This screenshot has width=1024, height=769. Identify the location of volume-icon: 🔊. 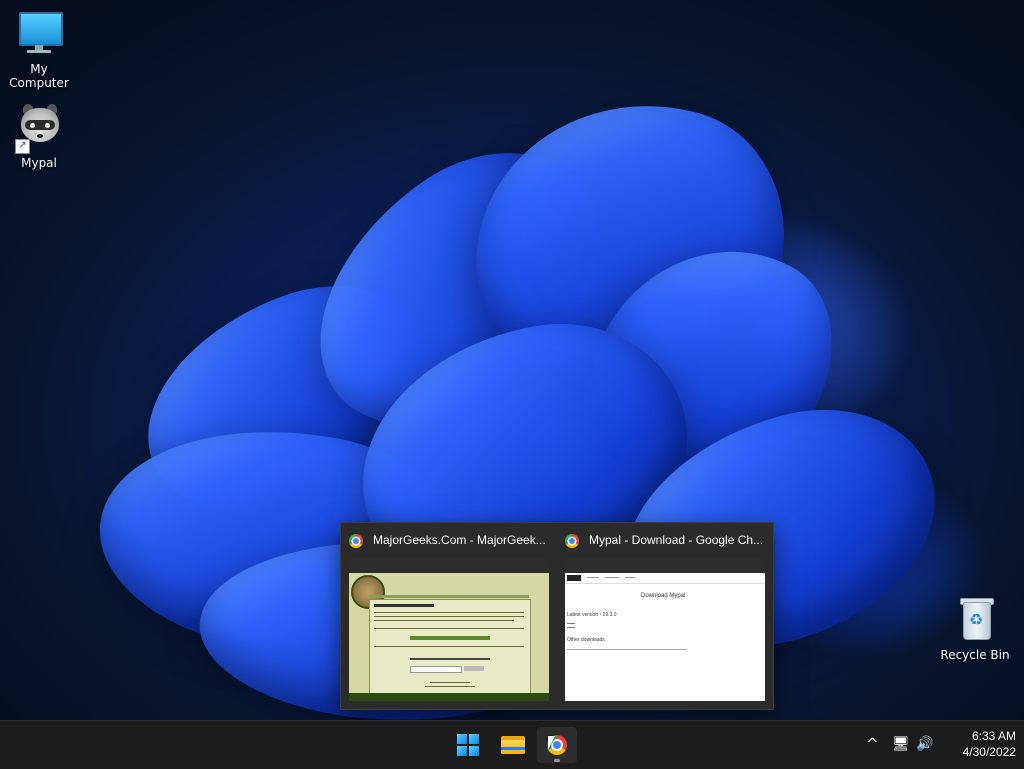
(924, 744).